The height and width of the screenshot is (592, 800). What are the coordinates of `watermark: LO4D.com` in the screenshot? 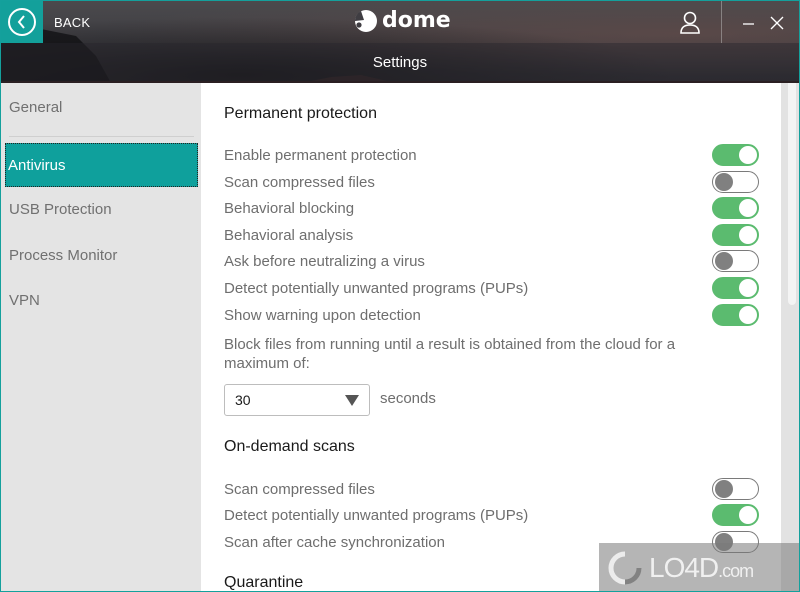 It's located at (699, 567).